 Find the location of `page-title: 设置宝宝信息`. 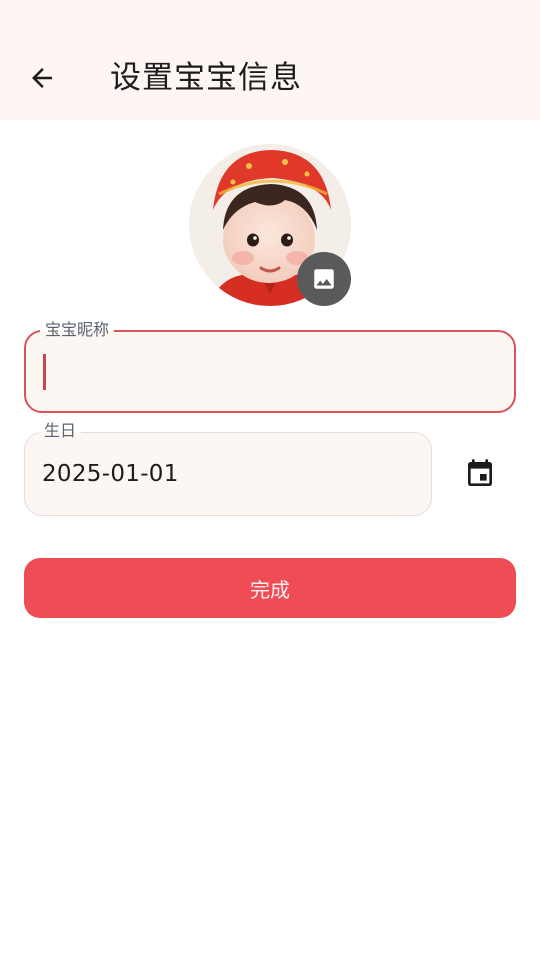

page-title: 设置宝宝信息 is located at coordinates (206, 78).